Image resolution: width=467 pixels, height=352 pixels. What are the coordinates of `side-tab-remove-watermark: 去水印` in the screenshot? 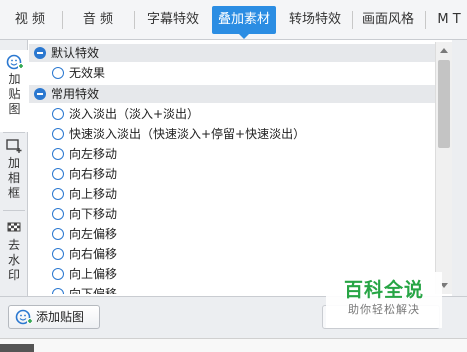 It's located at (14, 253).